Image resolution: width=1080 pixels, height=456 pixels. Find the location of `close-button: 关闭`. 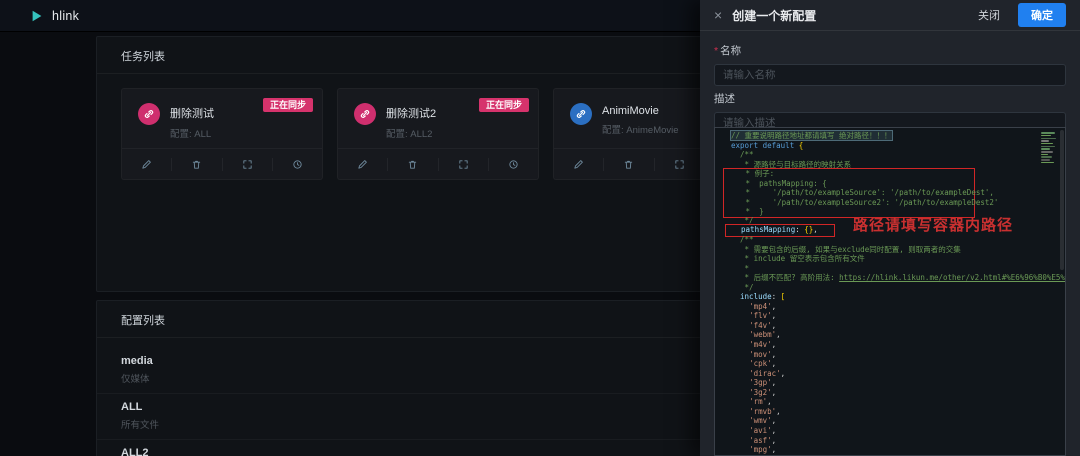

close-button: 关闭 is located at coordinates (989, 15).